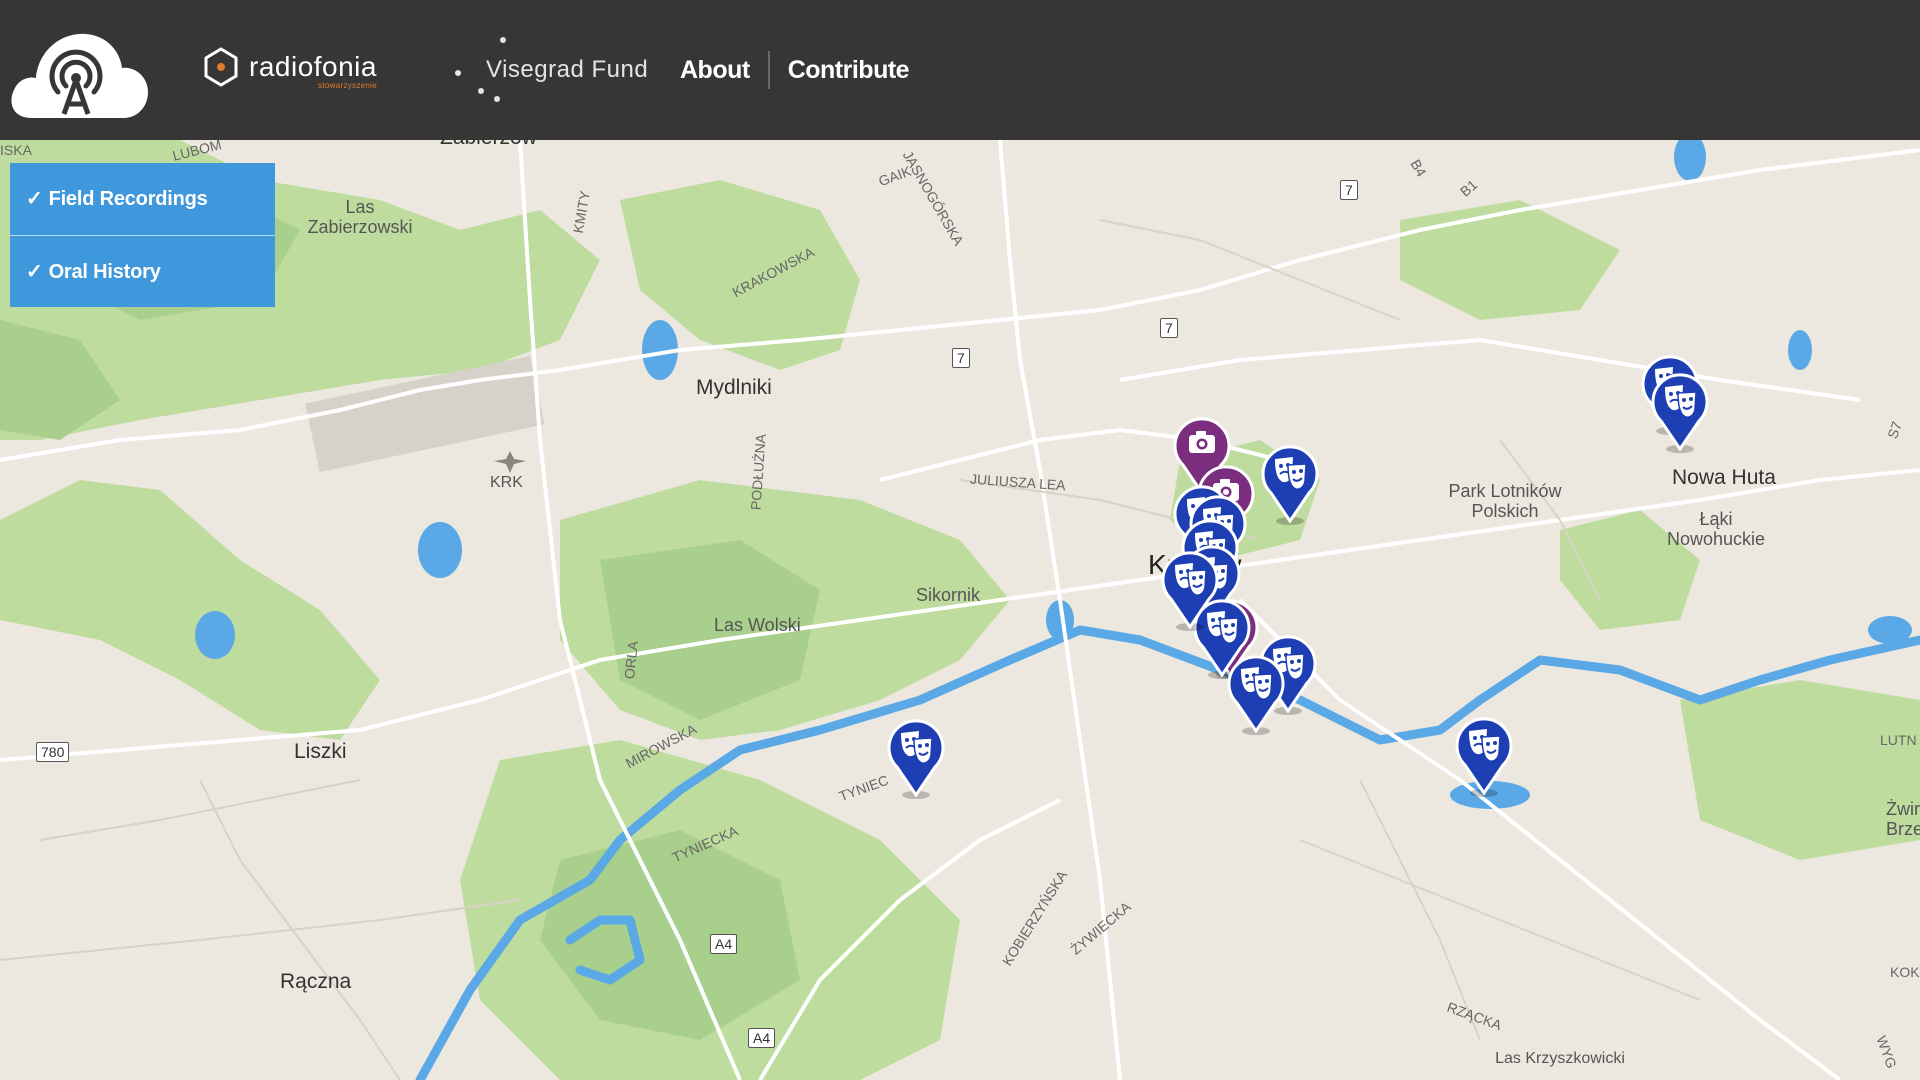  What do you see at coordinates (1898, 740) in the screenshot?
I see `road-label: LUTN` at bounding box center [1898, 740].